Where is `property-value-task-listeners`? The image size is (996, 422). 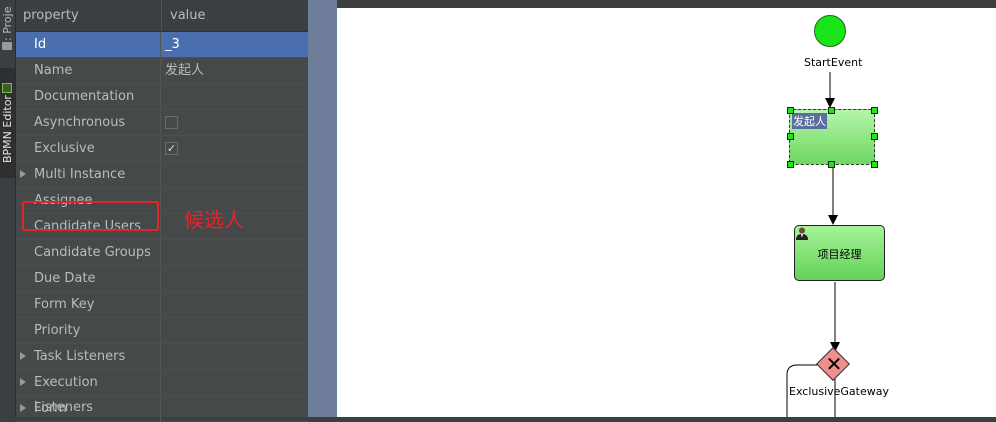 property-value-task-listeners is located at coordinates (234, 356).